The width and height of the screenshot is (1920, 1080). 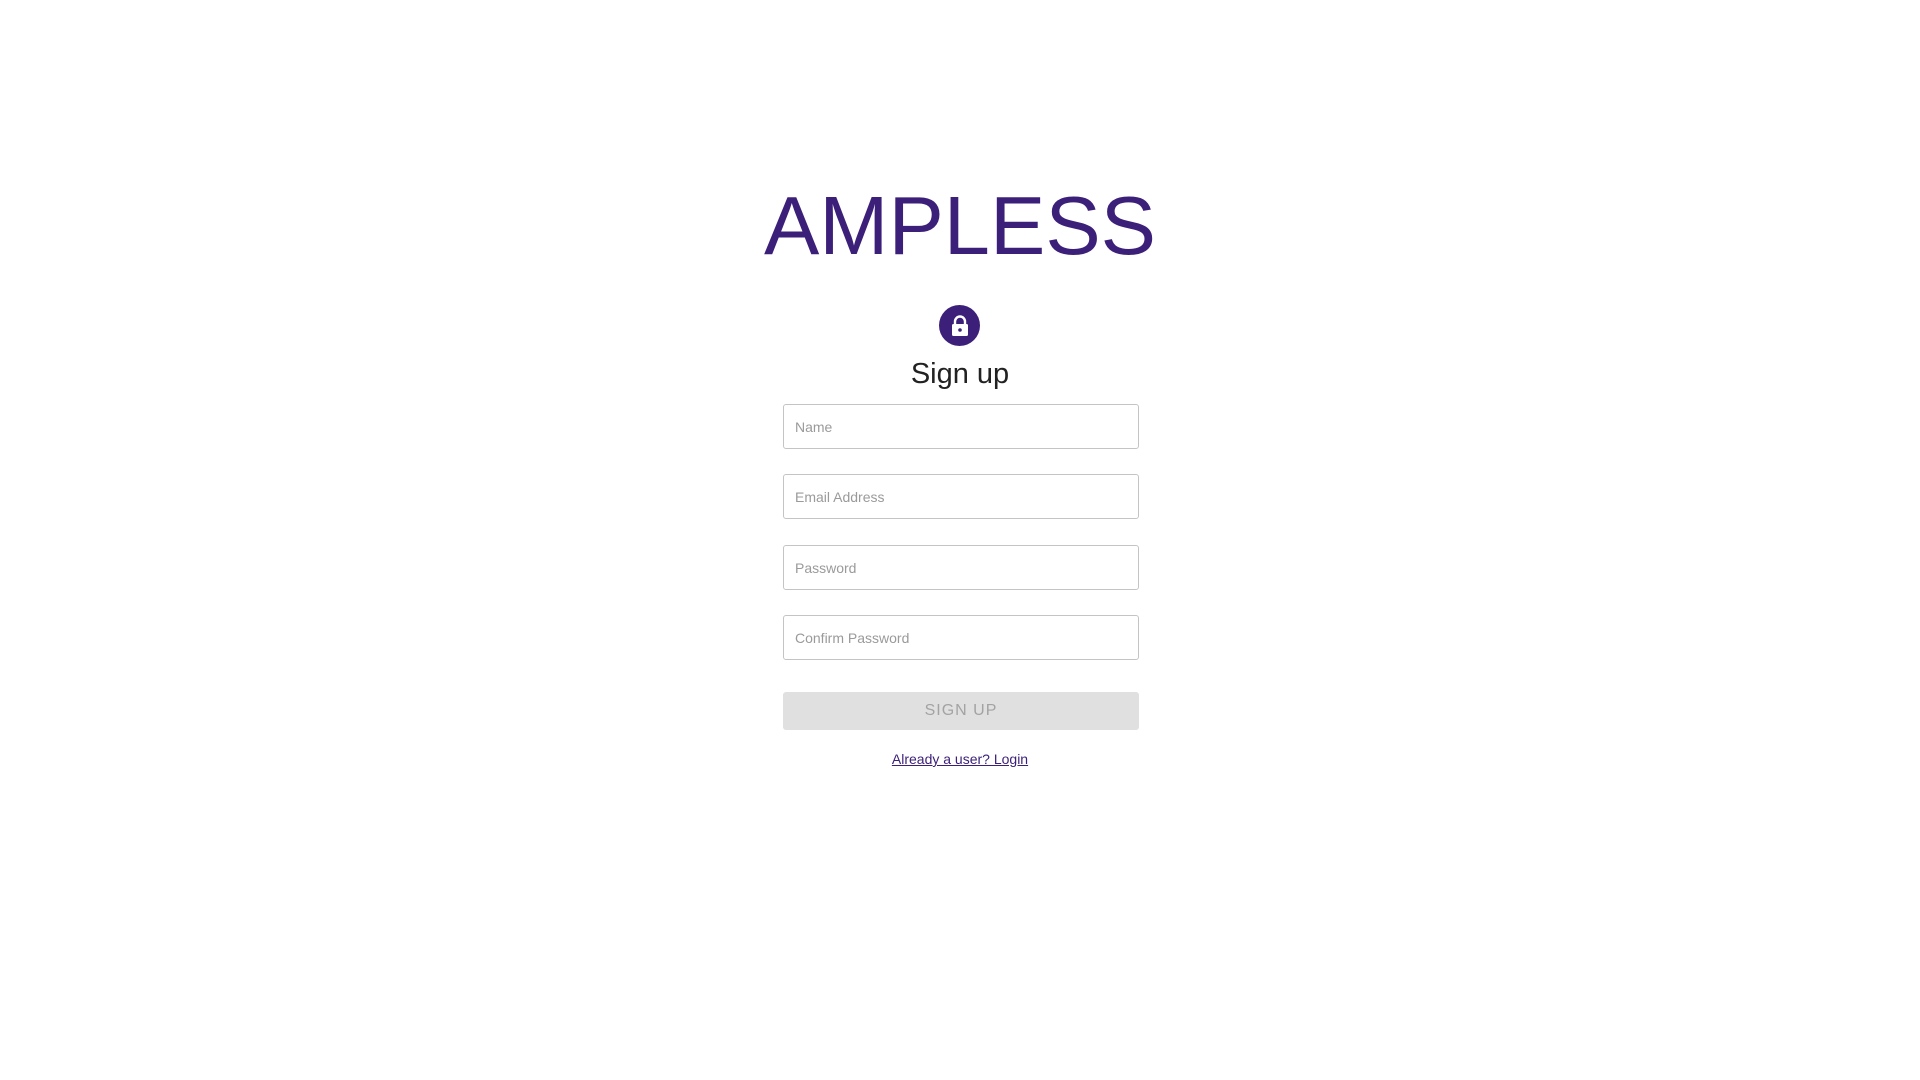 What do you see at coordinates (960, 225) in the screenshot?
I see `brand-logo-text: AMPLESS` at bounding box center [960, 225].